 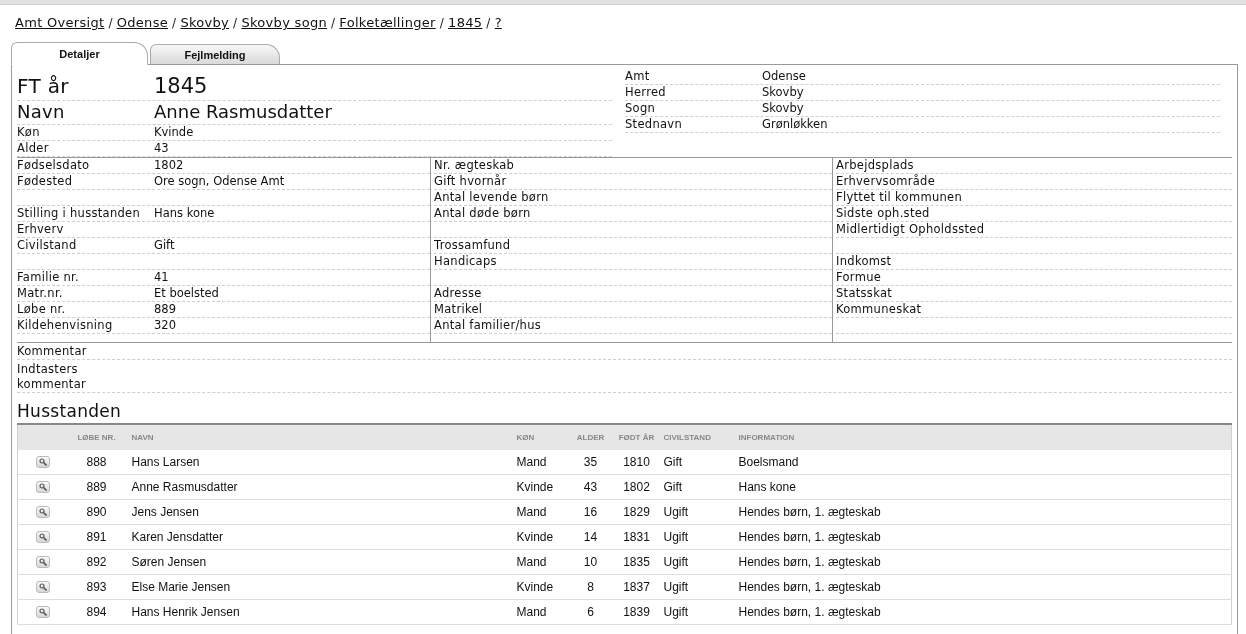 What do you see at coordinates (636, 462) in the screenshot?
I see `table-cell: 1810` at bounding box center [636, 462].